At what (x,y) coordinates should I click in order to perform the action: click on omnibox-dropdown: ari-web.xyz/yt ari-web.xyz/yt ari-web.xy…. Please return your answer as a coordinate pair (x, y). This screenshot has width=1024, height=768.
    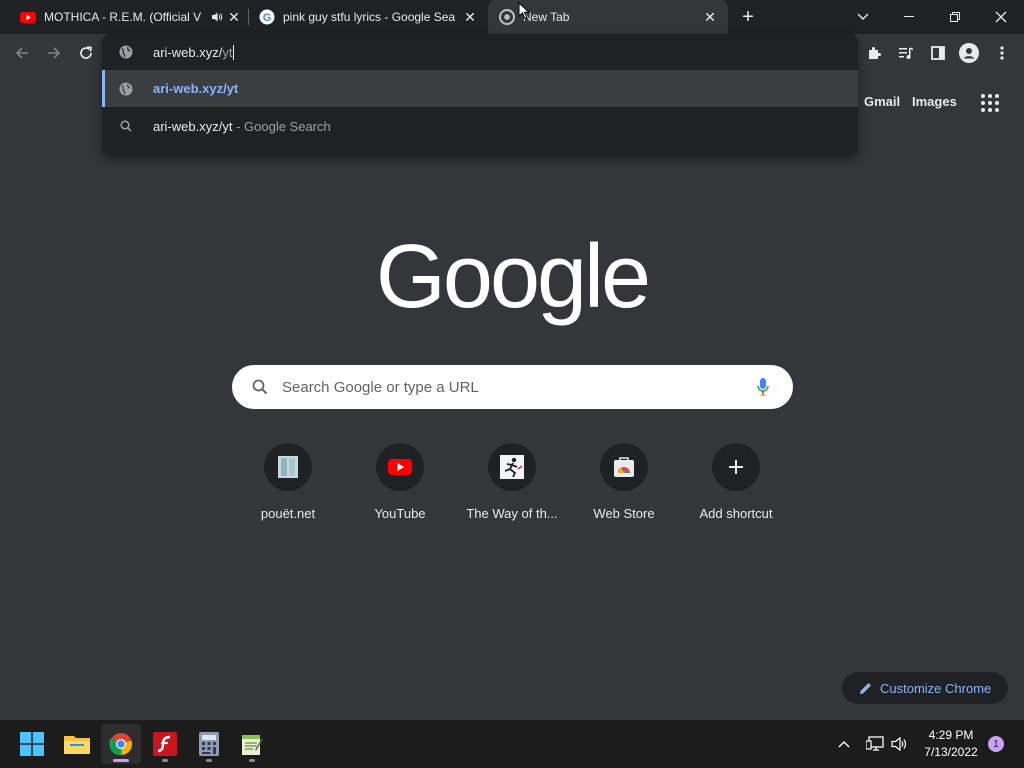
    Looking at the image, I should click on (480, 94).